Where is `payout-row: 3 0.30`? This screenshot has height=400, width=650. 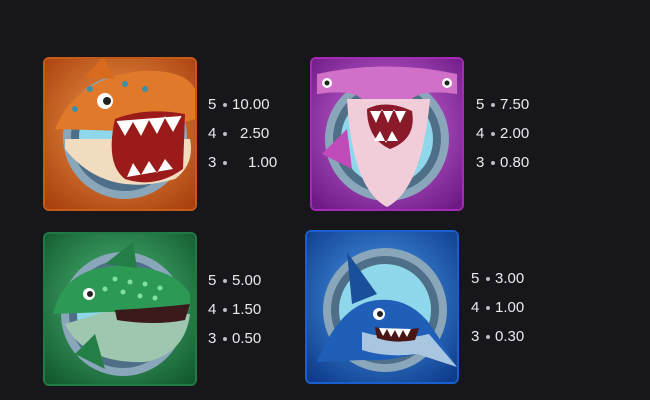 payout-row: 3 0.30 is located at coordinates (526, 336).